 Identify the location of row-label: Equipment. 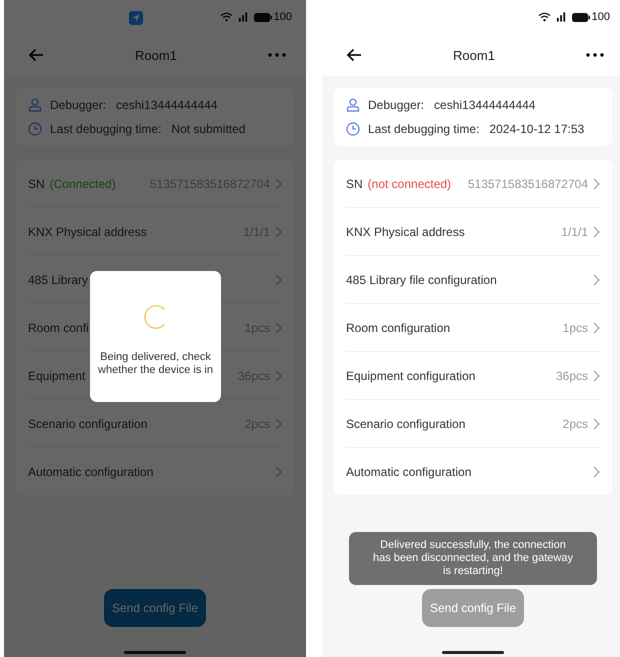
(57, 375).